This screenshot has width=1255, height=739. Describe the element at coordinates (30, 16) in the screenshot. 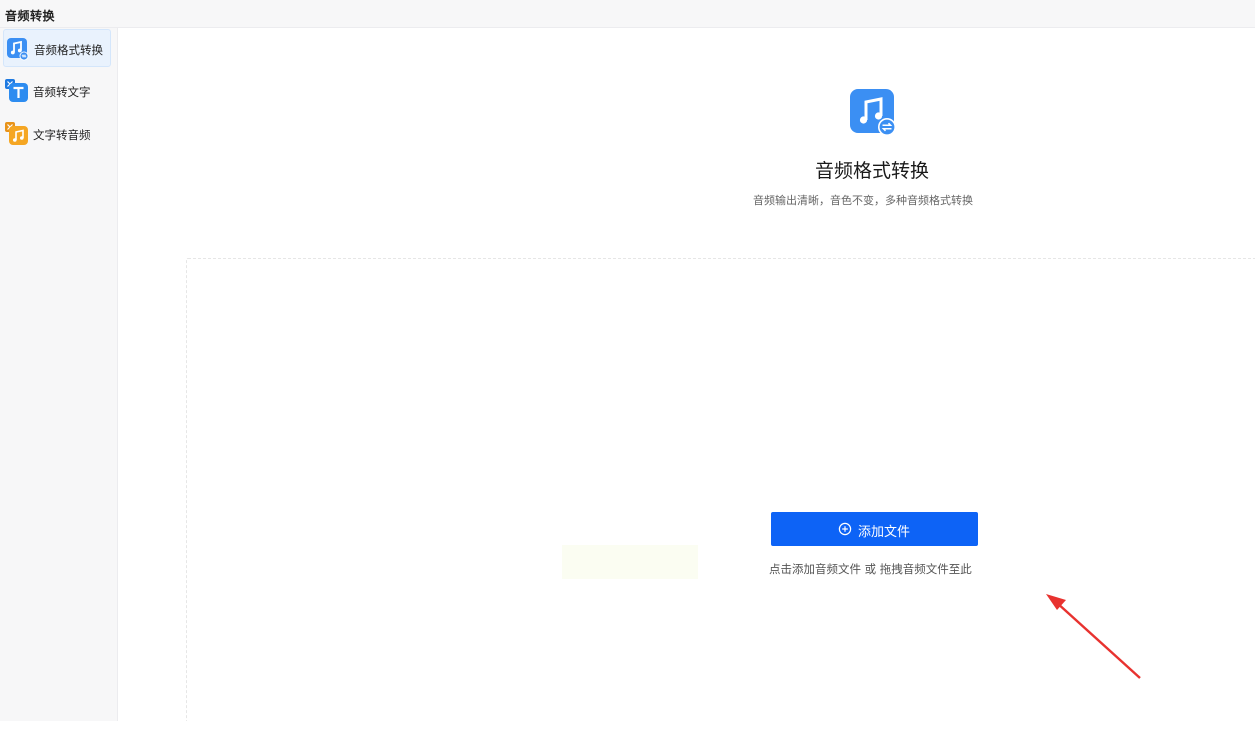

I see `app-title: 音频转换` at that location.